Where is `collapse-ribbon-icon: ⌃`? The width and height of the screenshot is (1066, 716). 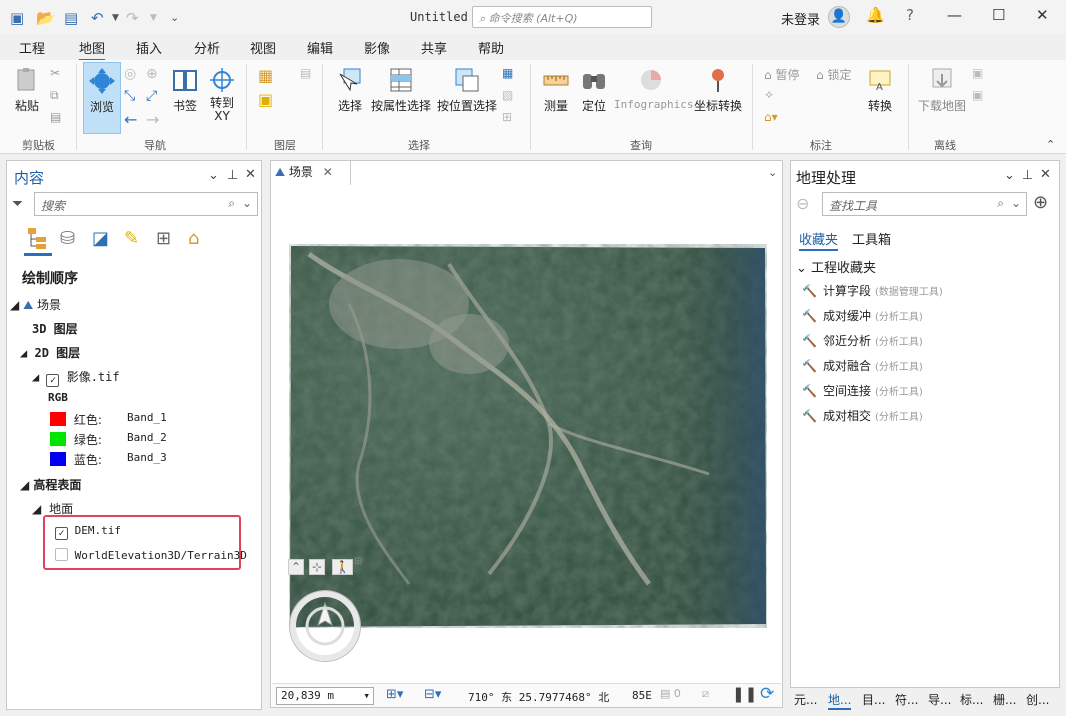 collapse-ribbon-icon: ⌃ is located at coordinates (1050, 144).